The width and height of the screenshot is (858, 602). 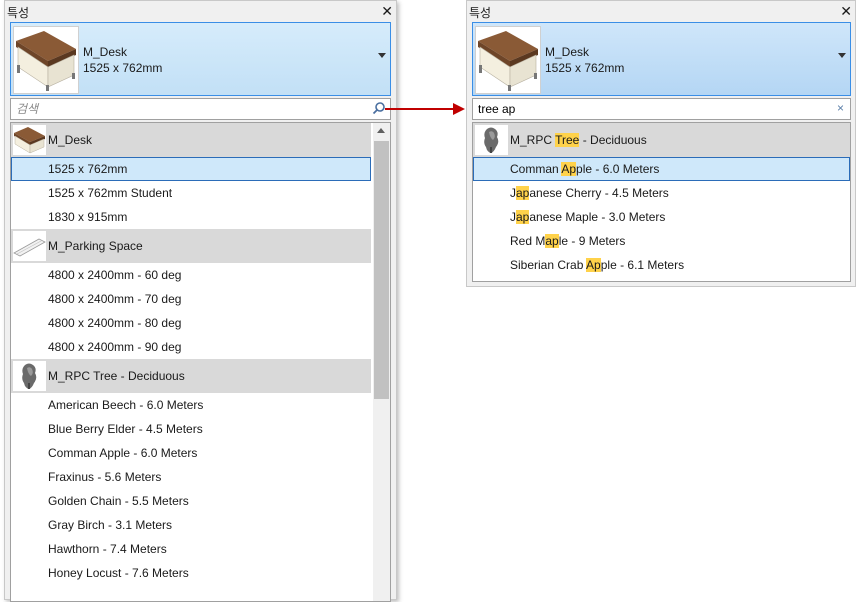 I want to click on type-list-item: Japanese Maple - 3.0 Meters, so click(x=661, y=217).